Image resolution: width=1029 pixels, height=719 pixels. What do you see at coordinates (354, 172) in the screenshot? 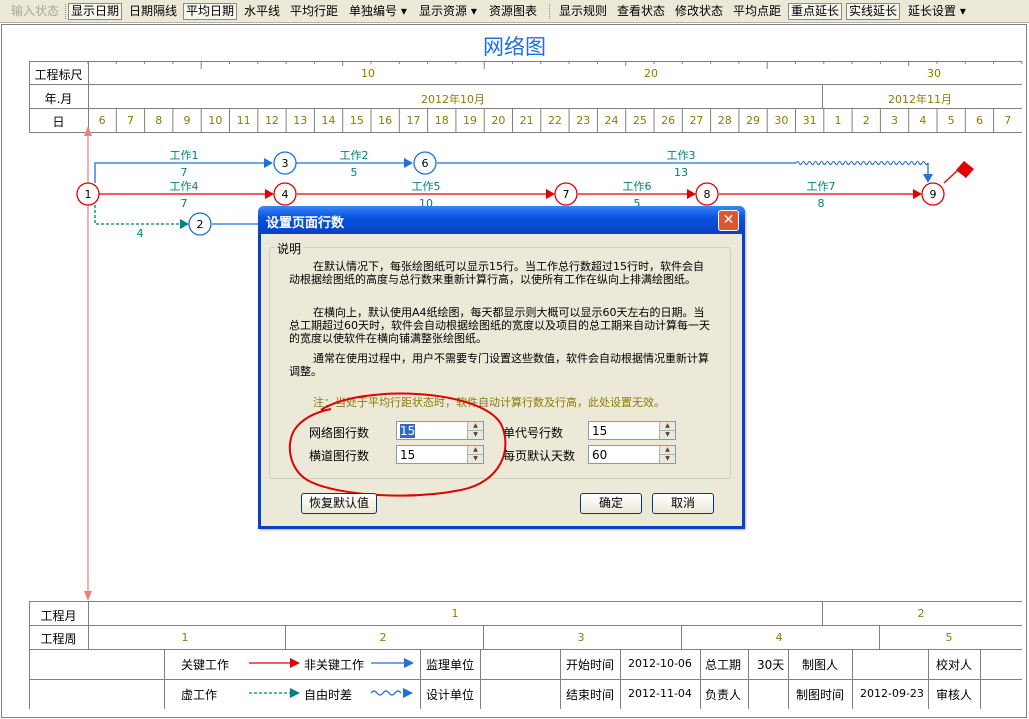
I see `activity-duration: 5` at bounding box center [354, 172].